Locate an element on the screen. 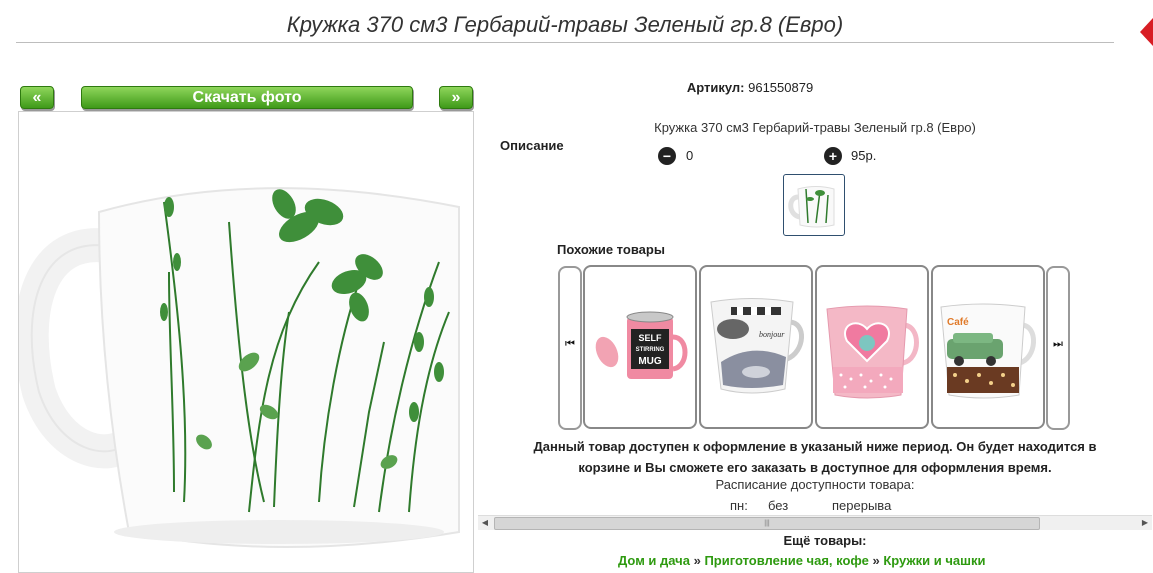  carousel-next-button: ⏭ is located at coordinates (1058, 348).